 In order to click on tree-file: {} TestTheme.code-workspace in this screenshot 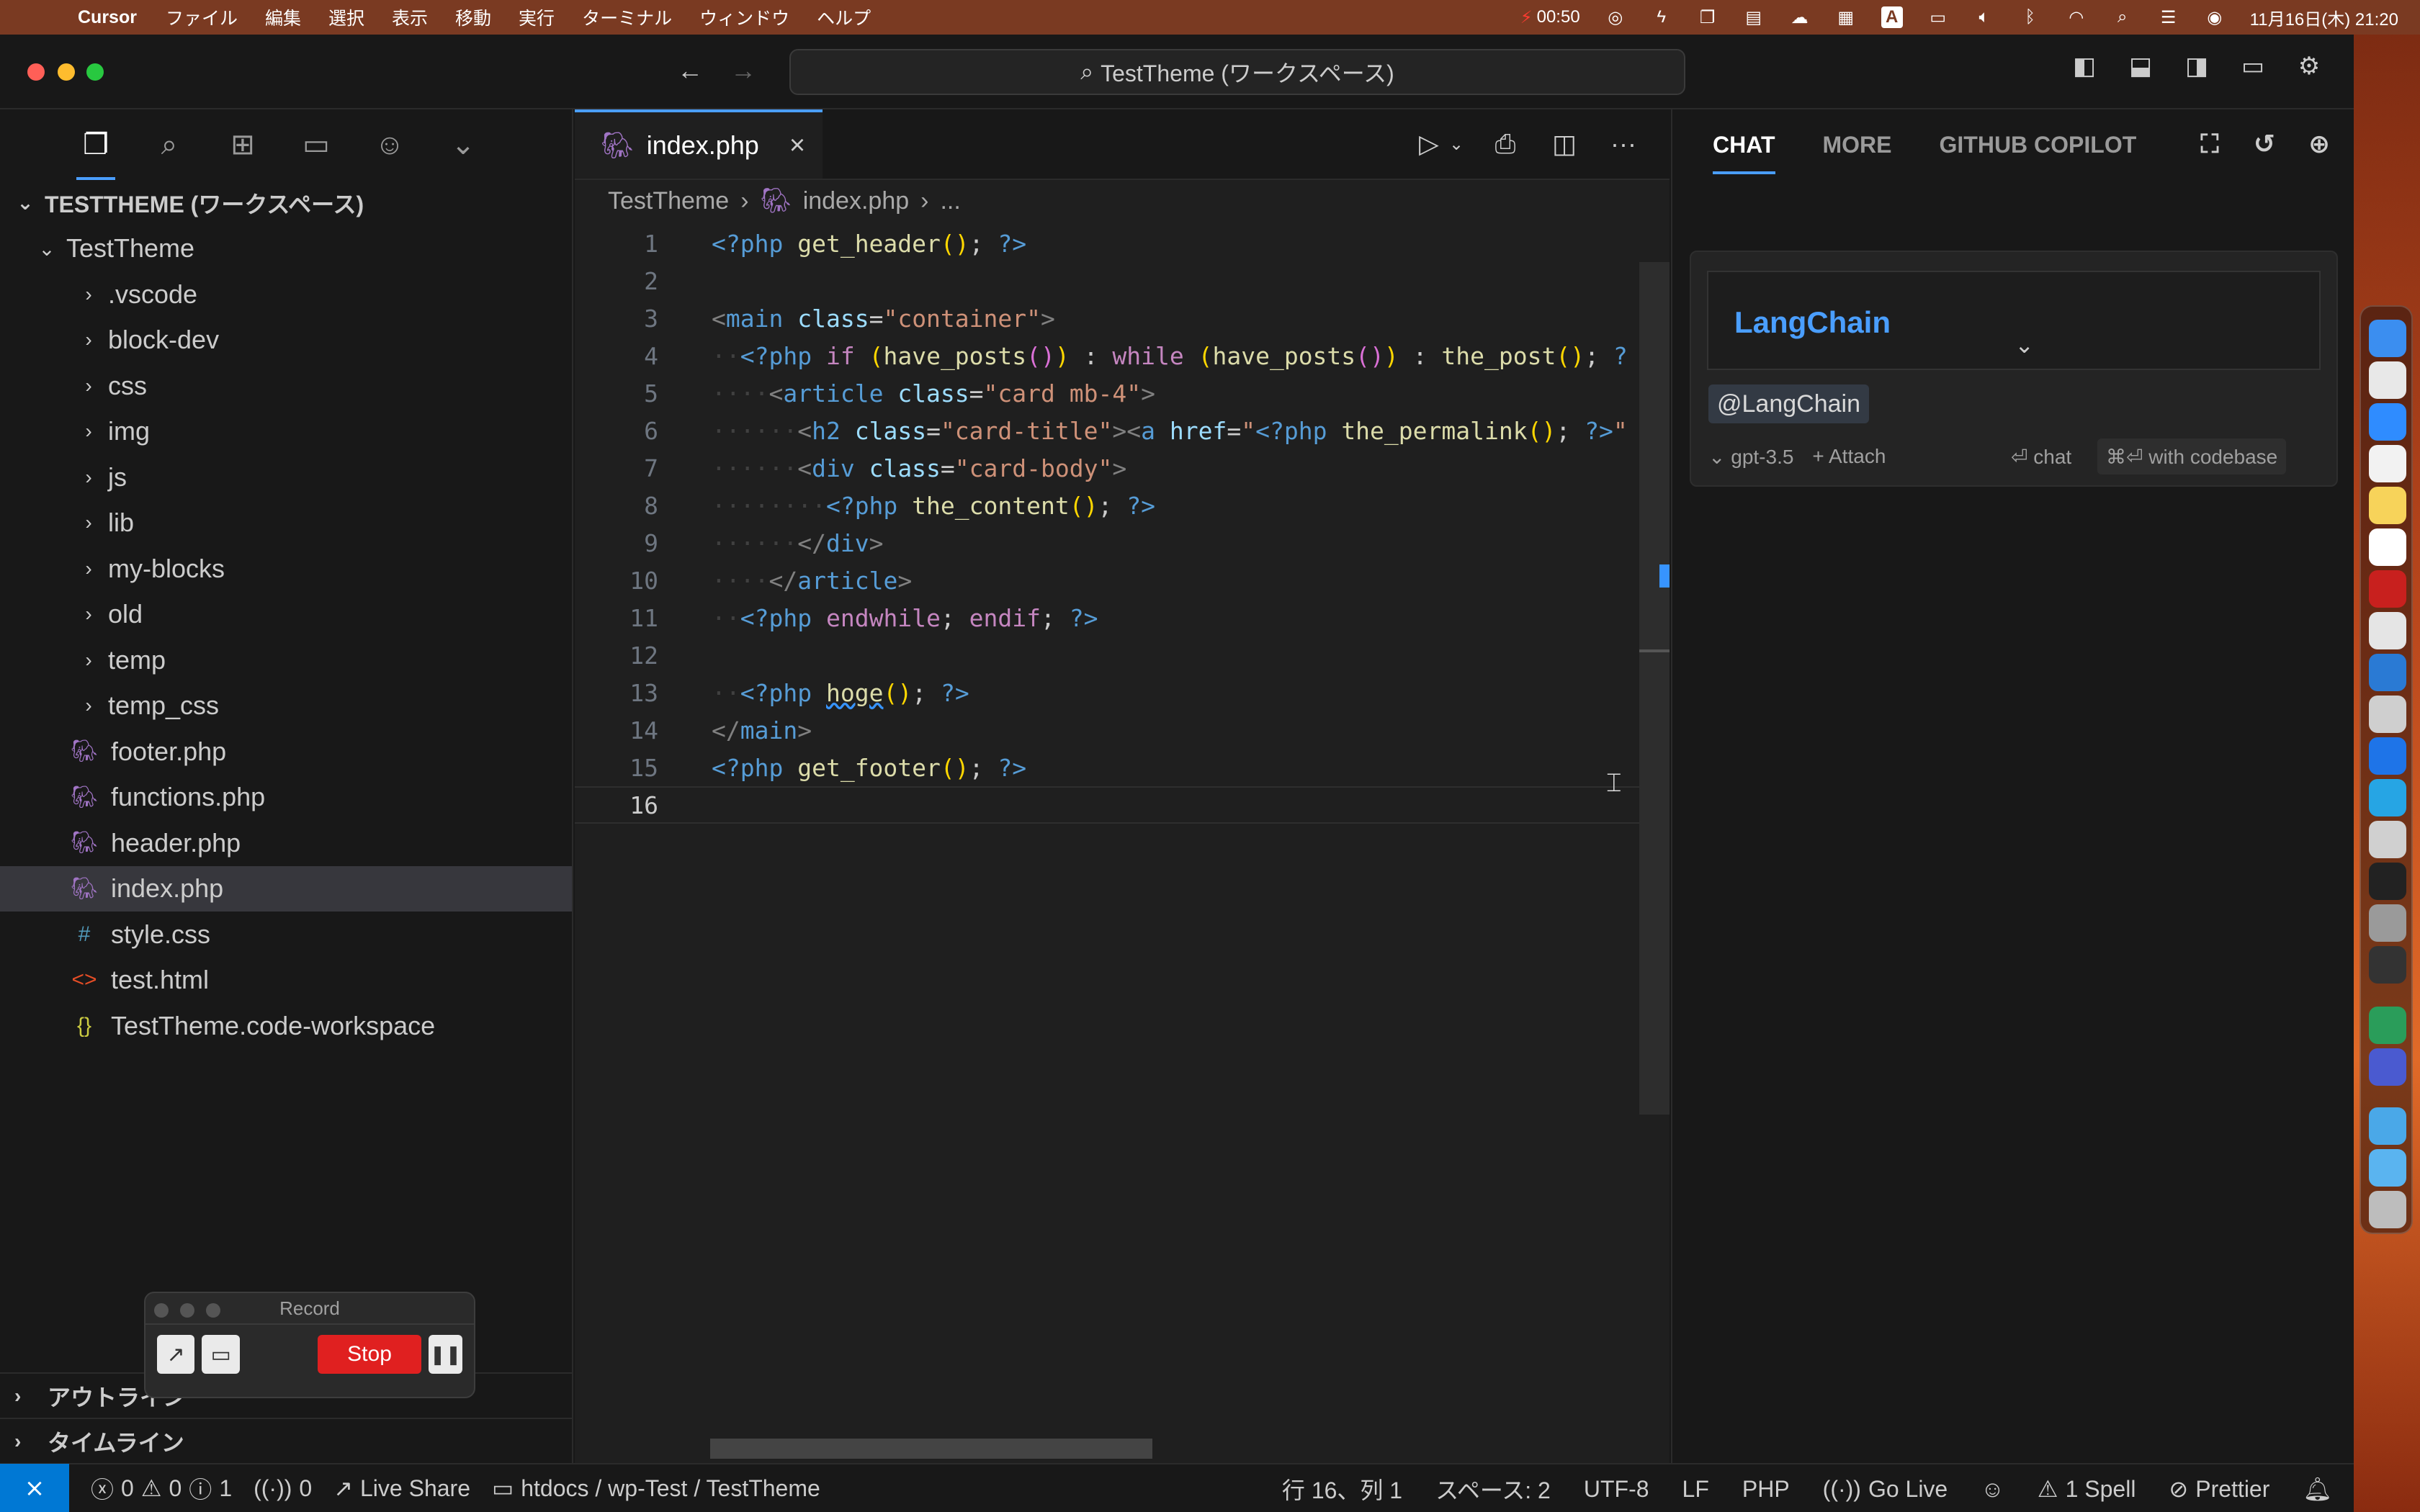, I will do `click(286, 1026)`.